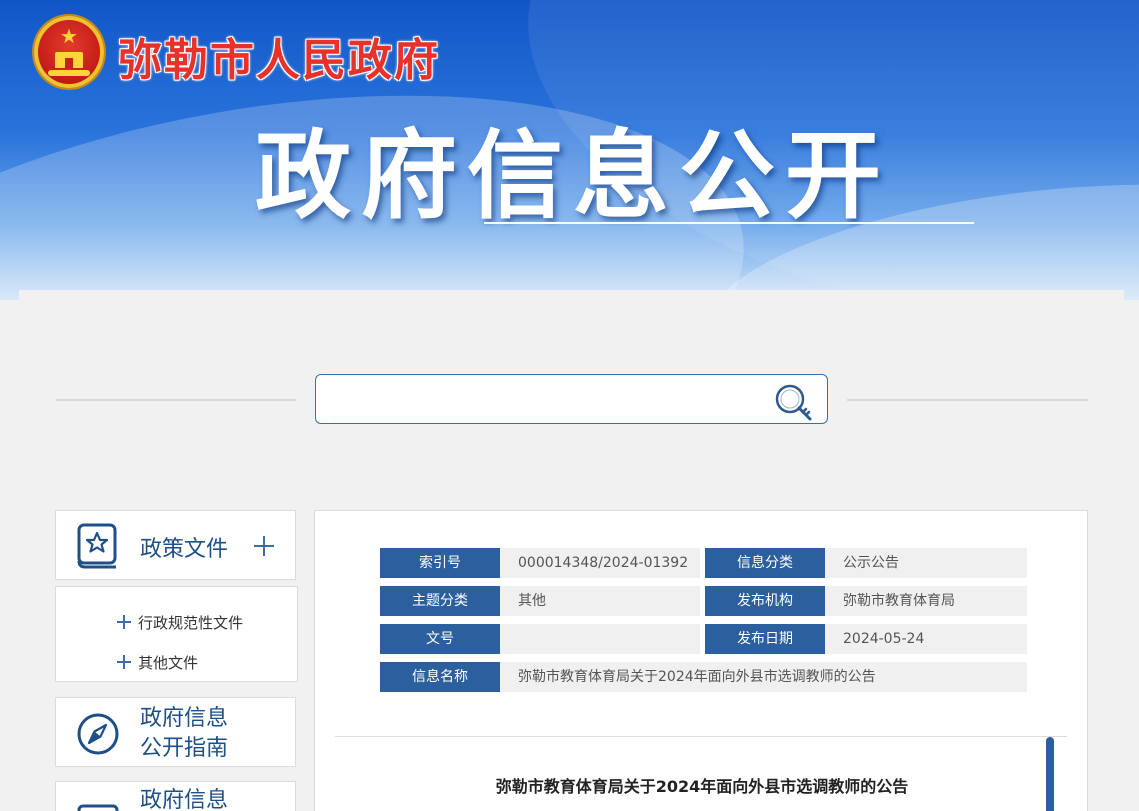 This screenshot has height=811, width=1139. Describe the element at coordinates (926, 601) in the screenshot. I see `meta-value-publisher: 弥勒市教育体育局` at that location.